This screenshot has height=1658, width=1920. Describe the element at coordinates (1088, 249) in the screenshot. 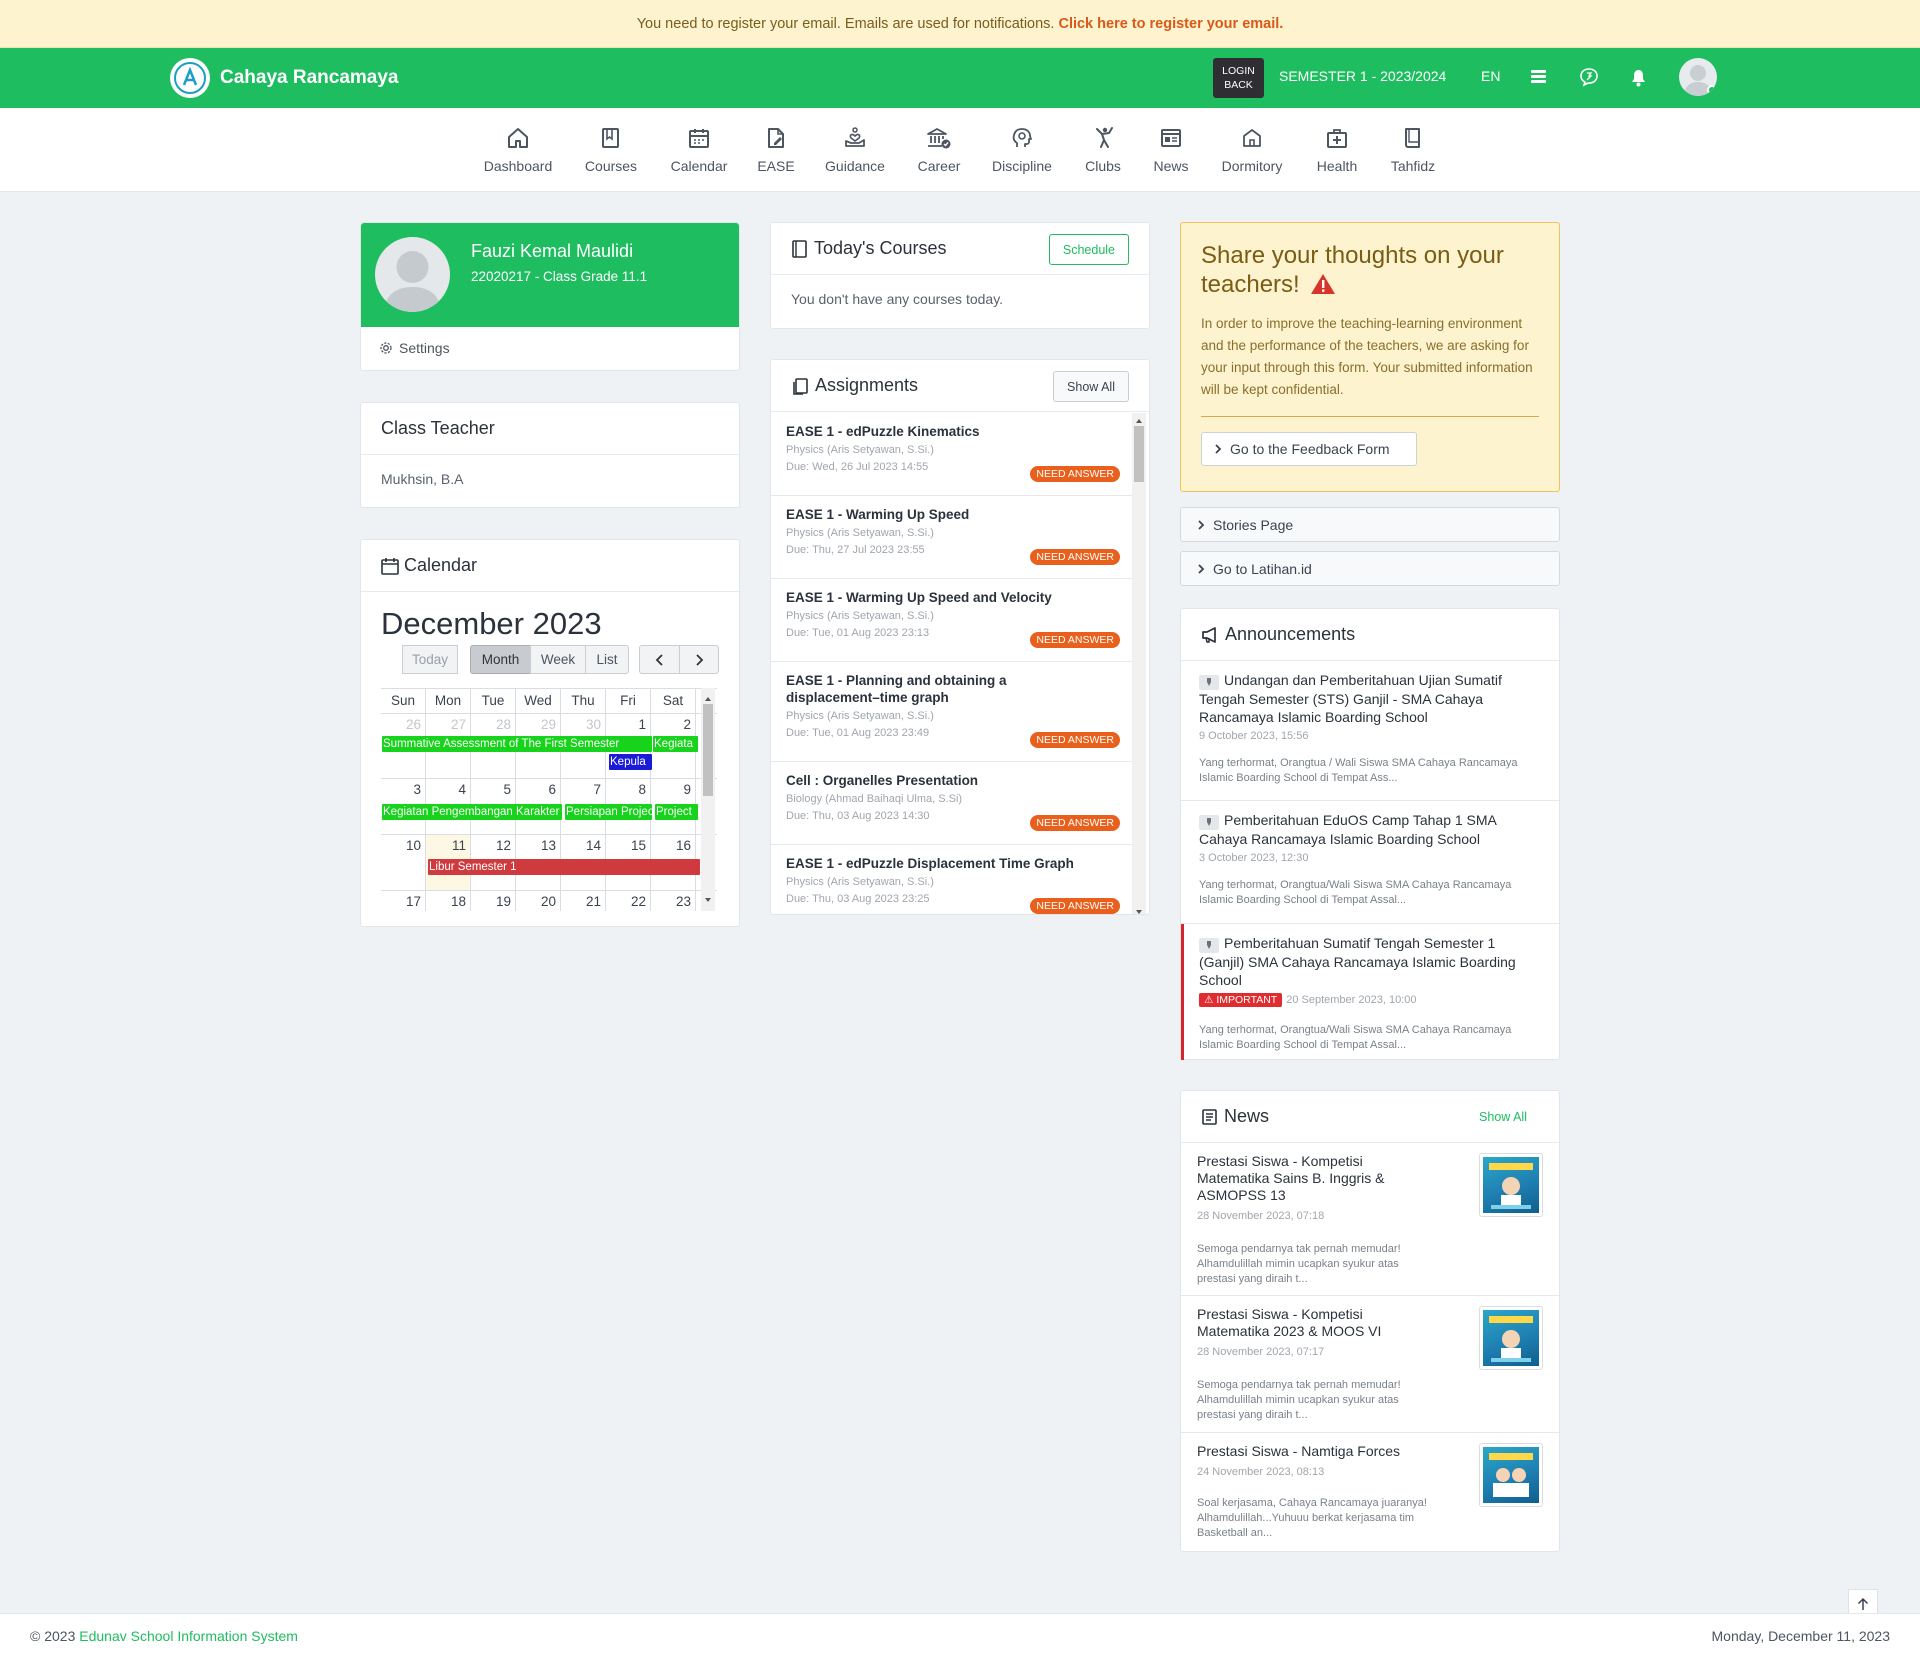

I see `schedule-button: Schedule` at that location.